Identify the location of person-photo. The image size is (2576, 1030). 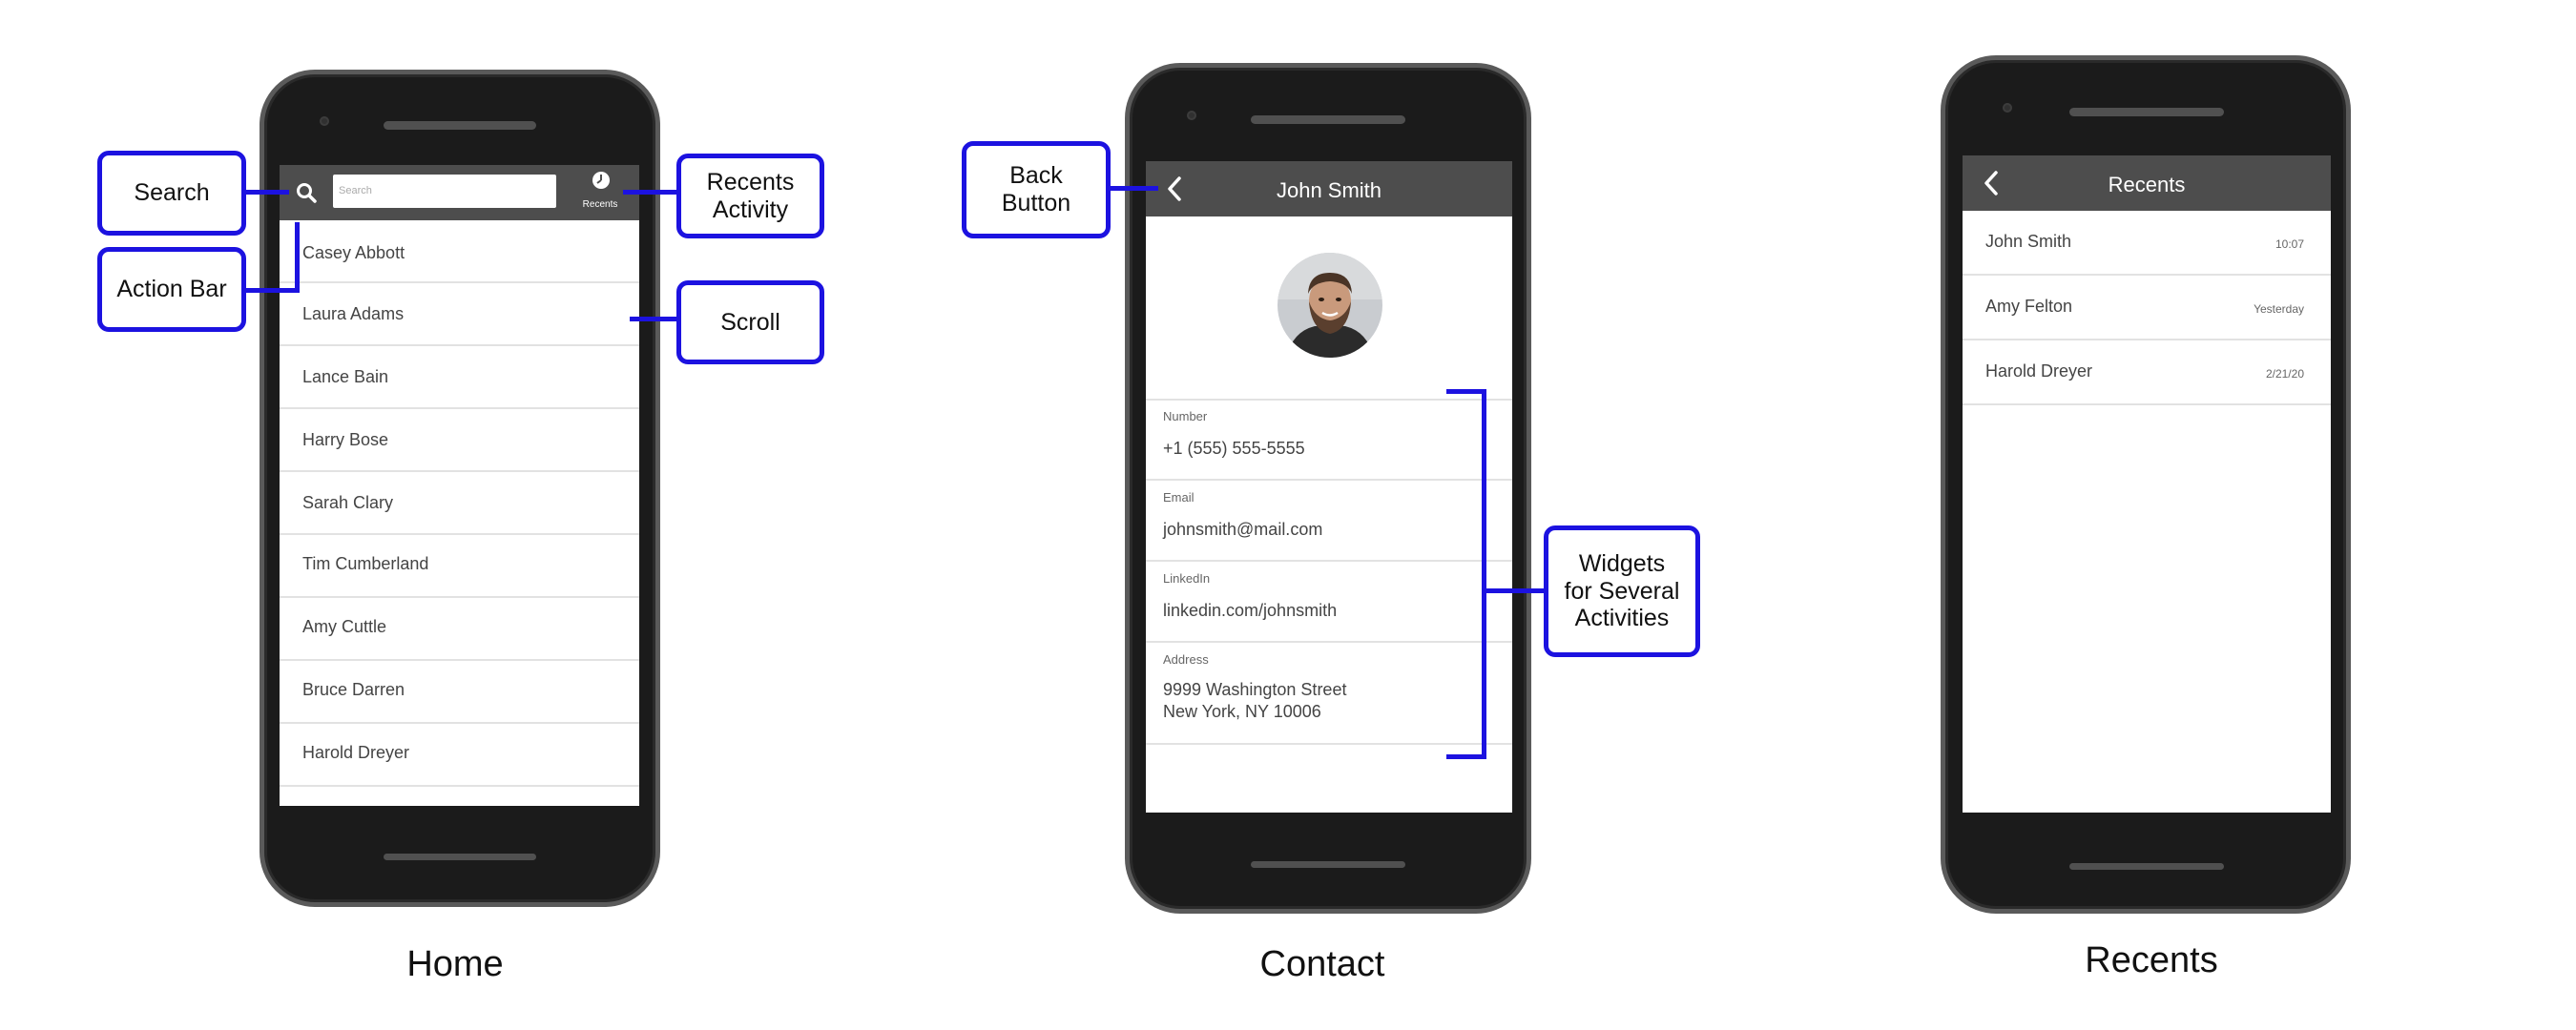
(1330, 305).